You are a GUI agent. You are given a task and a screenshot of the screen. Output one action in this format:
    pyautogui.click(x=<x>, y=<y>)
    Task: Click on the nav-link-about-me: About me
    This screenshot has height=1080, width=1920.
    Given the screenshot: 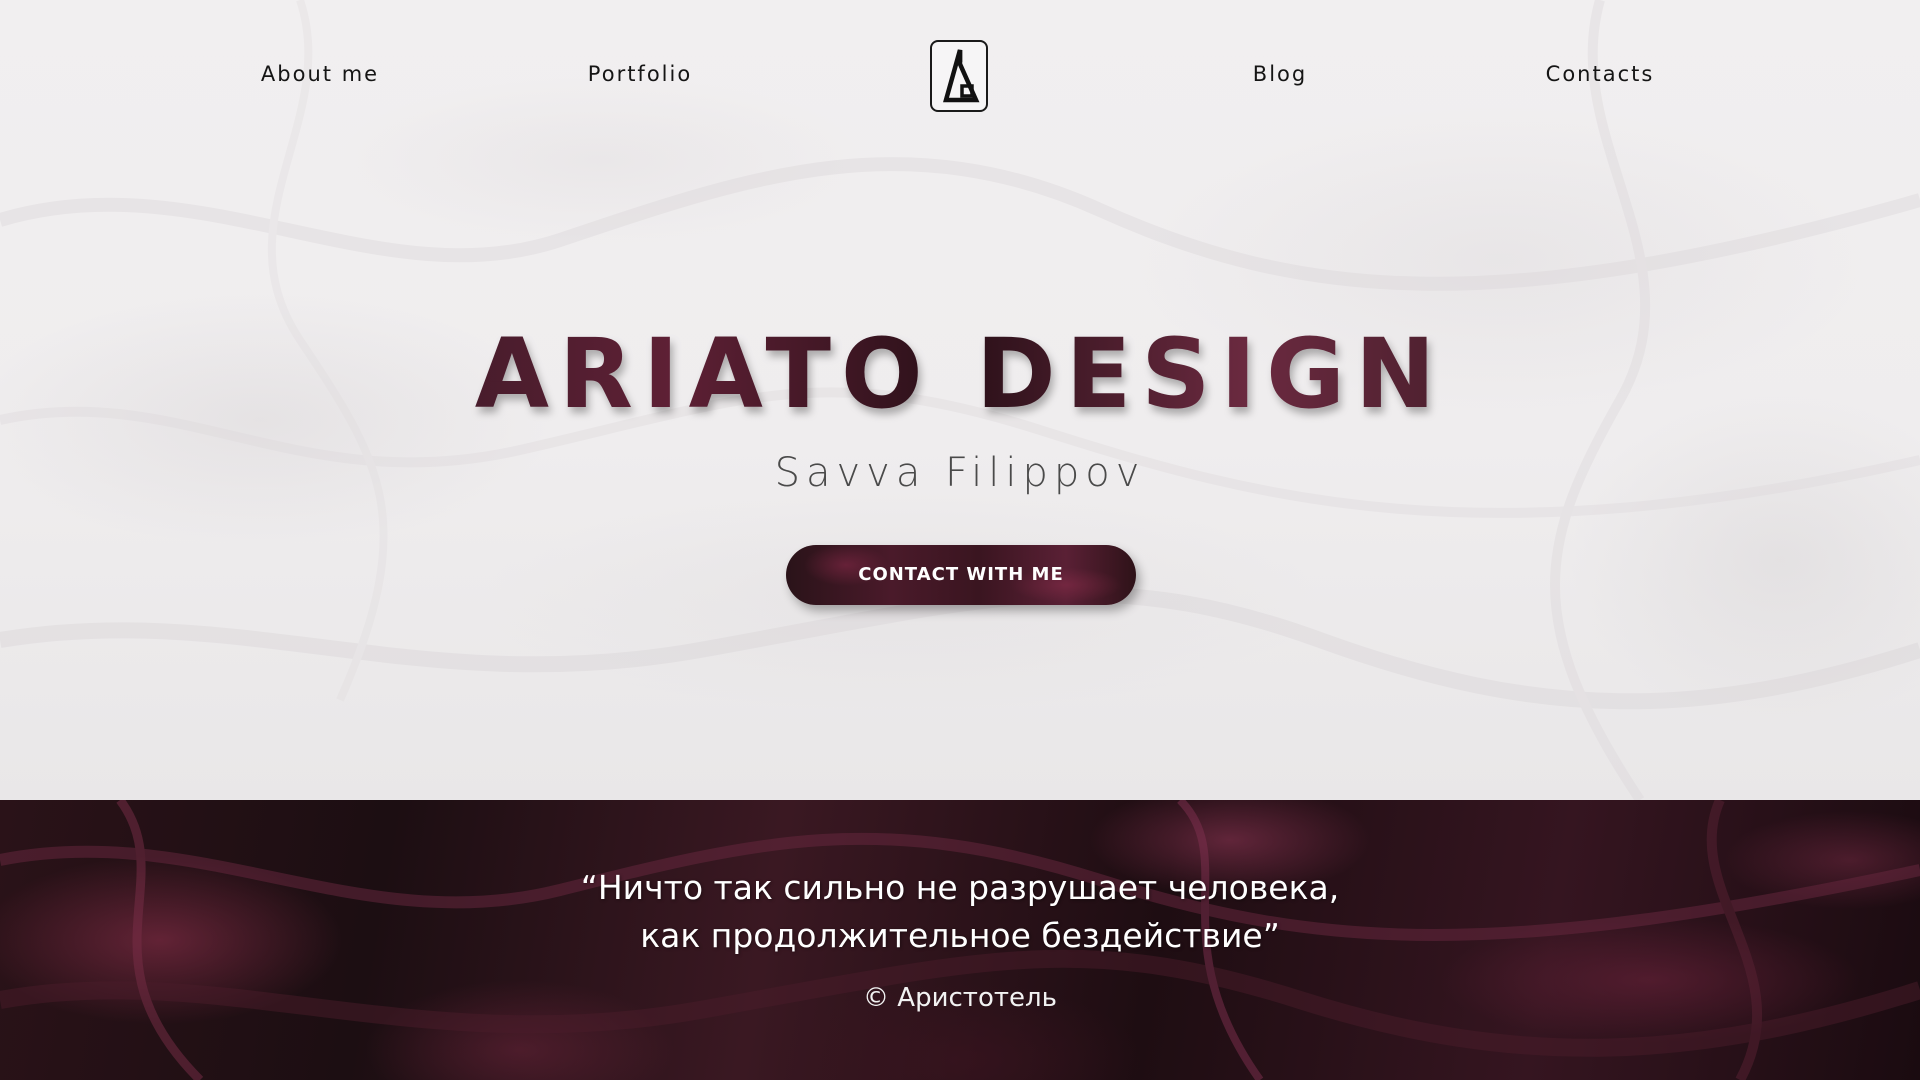 What is the action you would take?
    pyautogui.click(x=320, y=74)
    